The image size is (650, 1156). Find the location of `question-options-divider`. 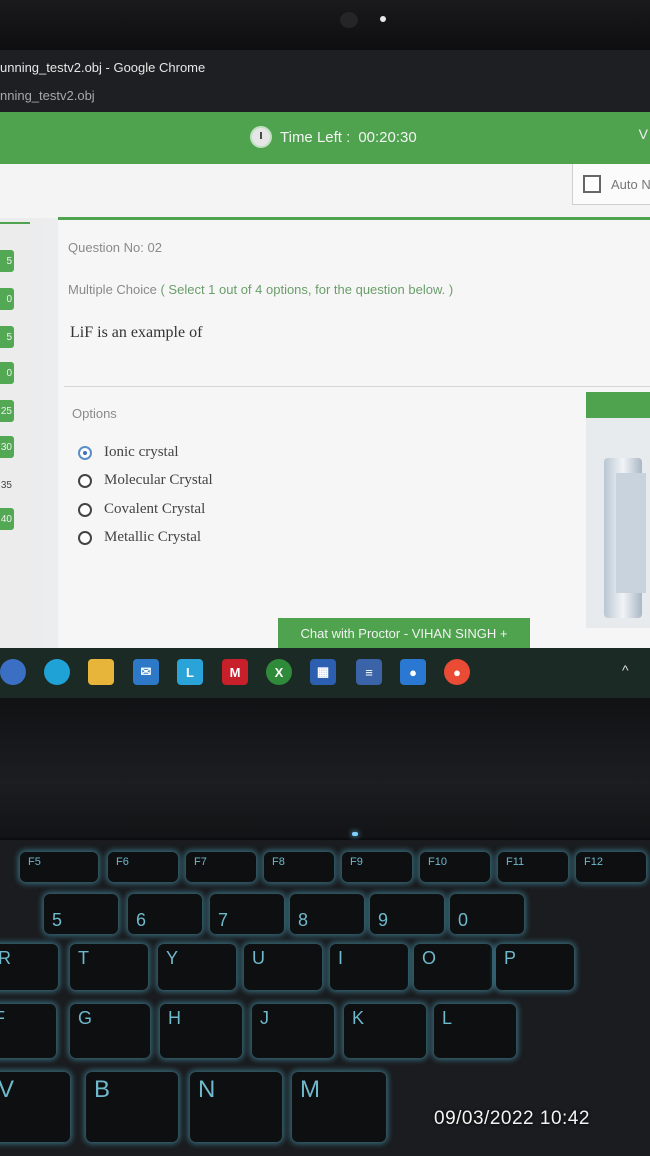

question-options-divider is located at coordinates (357, 386).